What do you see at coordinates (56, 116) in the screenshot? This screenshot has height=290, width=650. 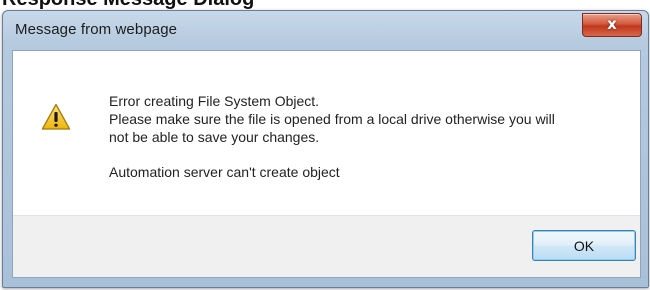 I see `warning-icon` at bounding box center [56, 116].